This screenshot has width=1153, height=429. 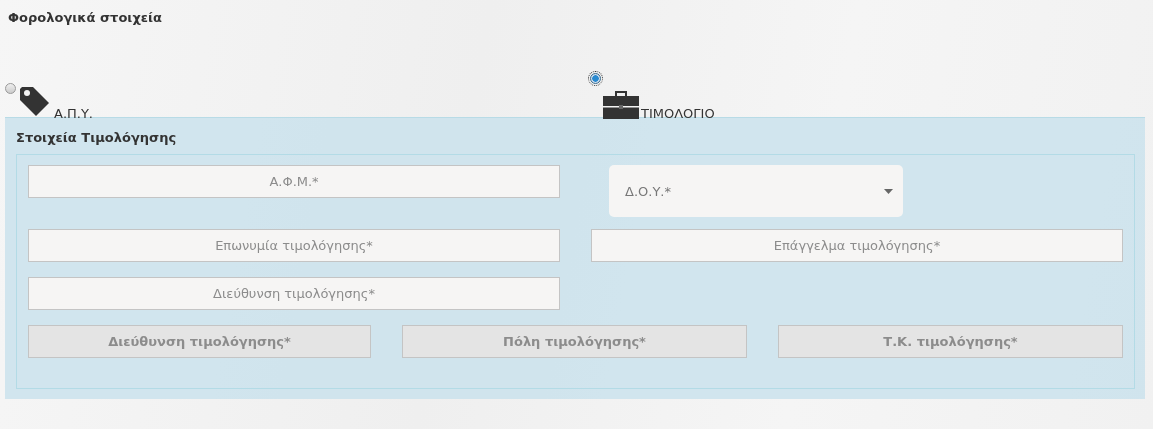 I want to click on text-field: Επωνυμία τιμολόγησης*, so click(x=294, y=245).